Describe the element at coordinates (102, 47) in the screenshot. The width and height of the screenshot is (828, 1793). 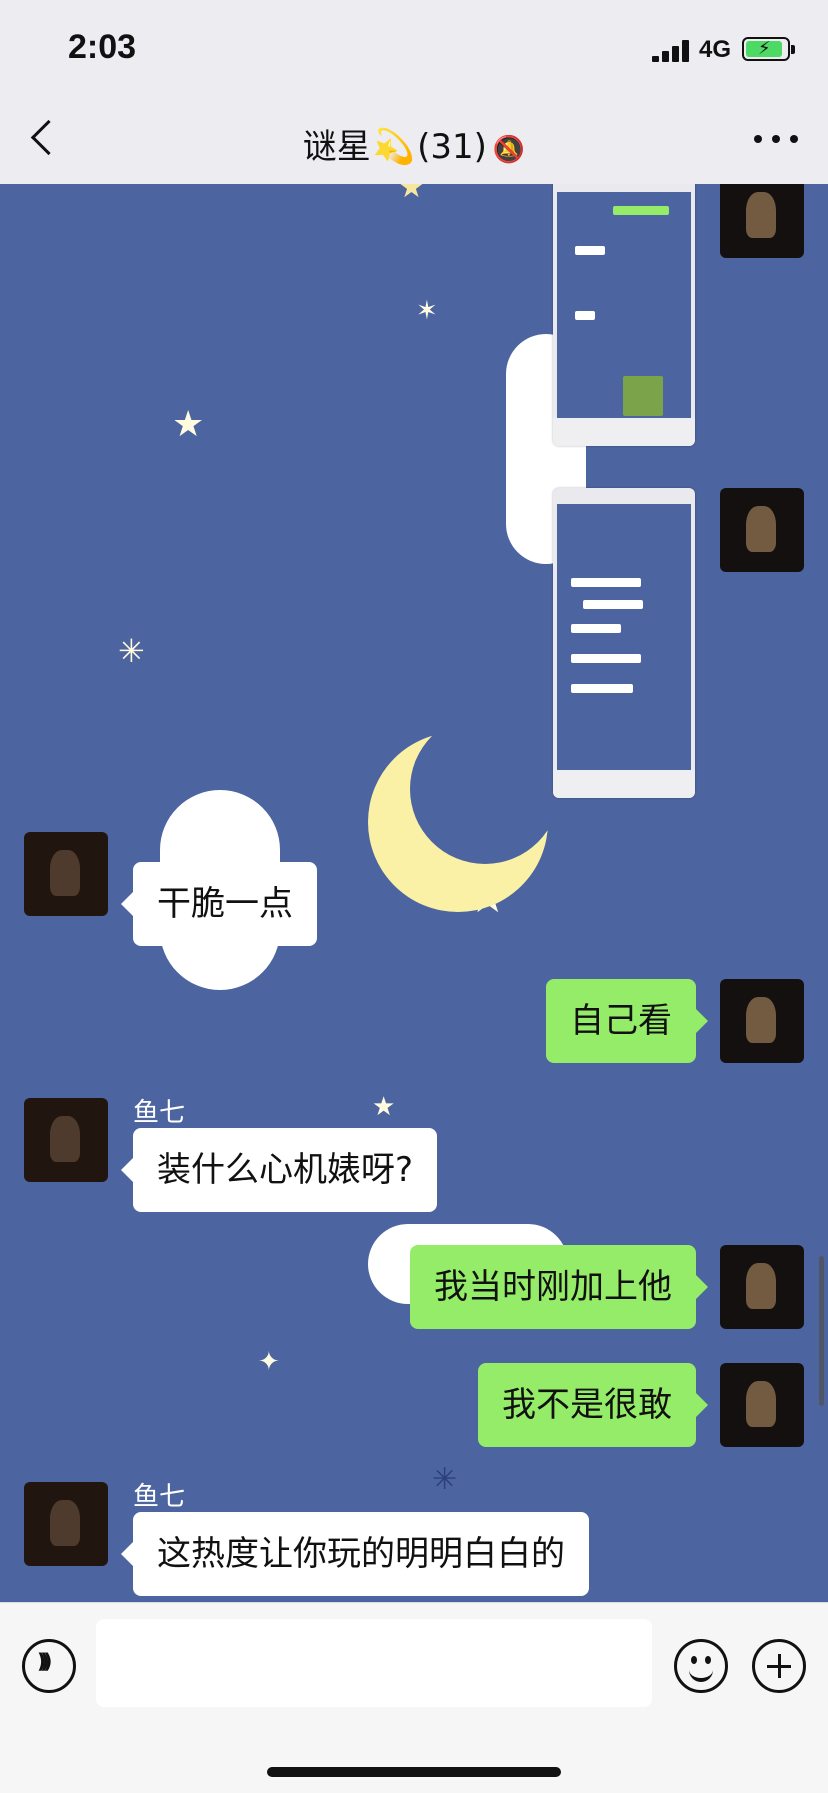
I see `clock: 2:03` at that location.